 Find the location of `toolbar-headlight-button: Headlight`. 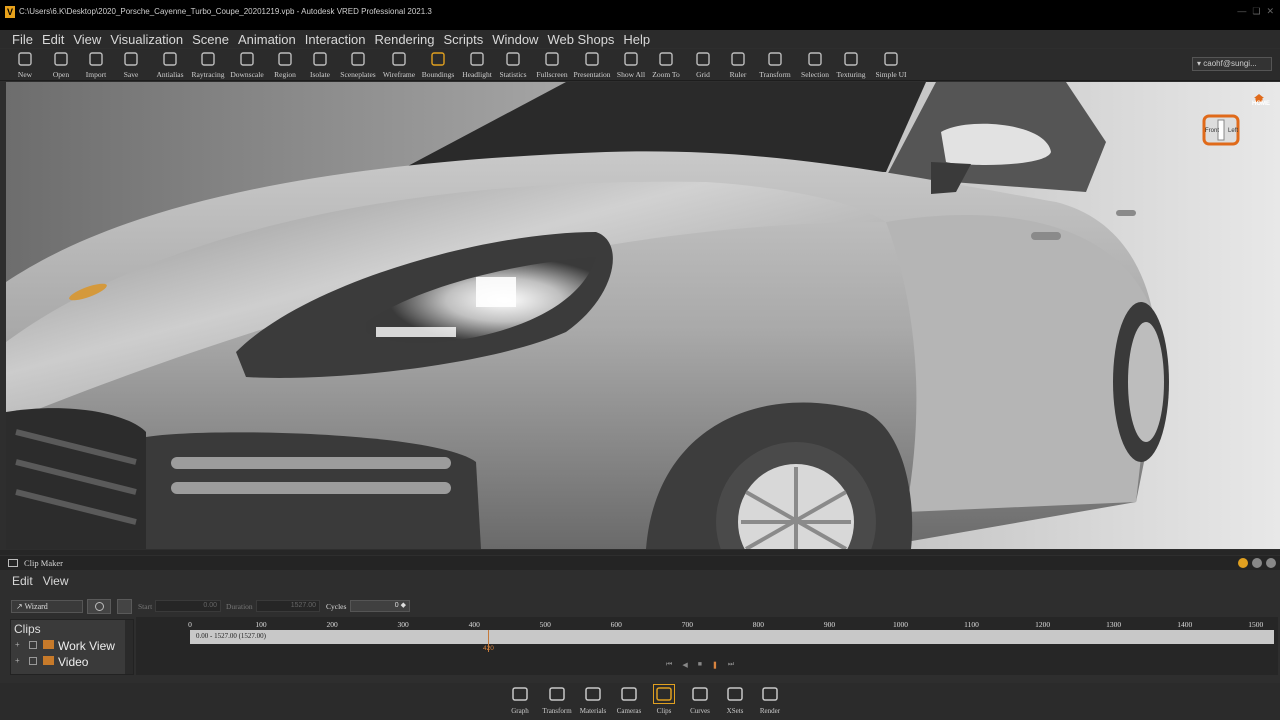

toolbar-headlight-button: Headlight is located at coordinates (477, 65).